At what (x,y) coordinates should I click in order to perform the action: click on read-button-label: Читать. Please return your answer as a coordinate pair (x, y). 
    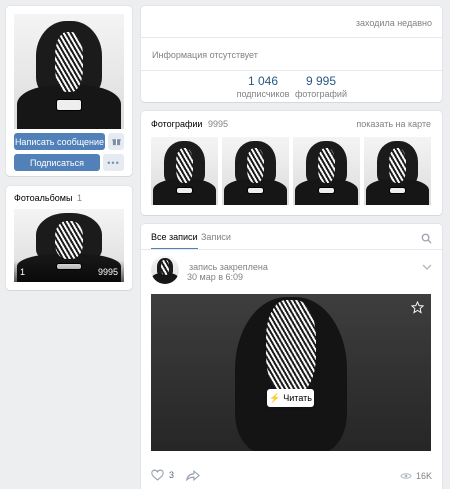
    Looking at the image, I should click on (297, 398).